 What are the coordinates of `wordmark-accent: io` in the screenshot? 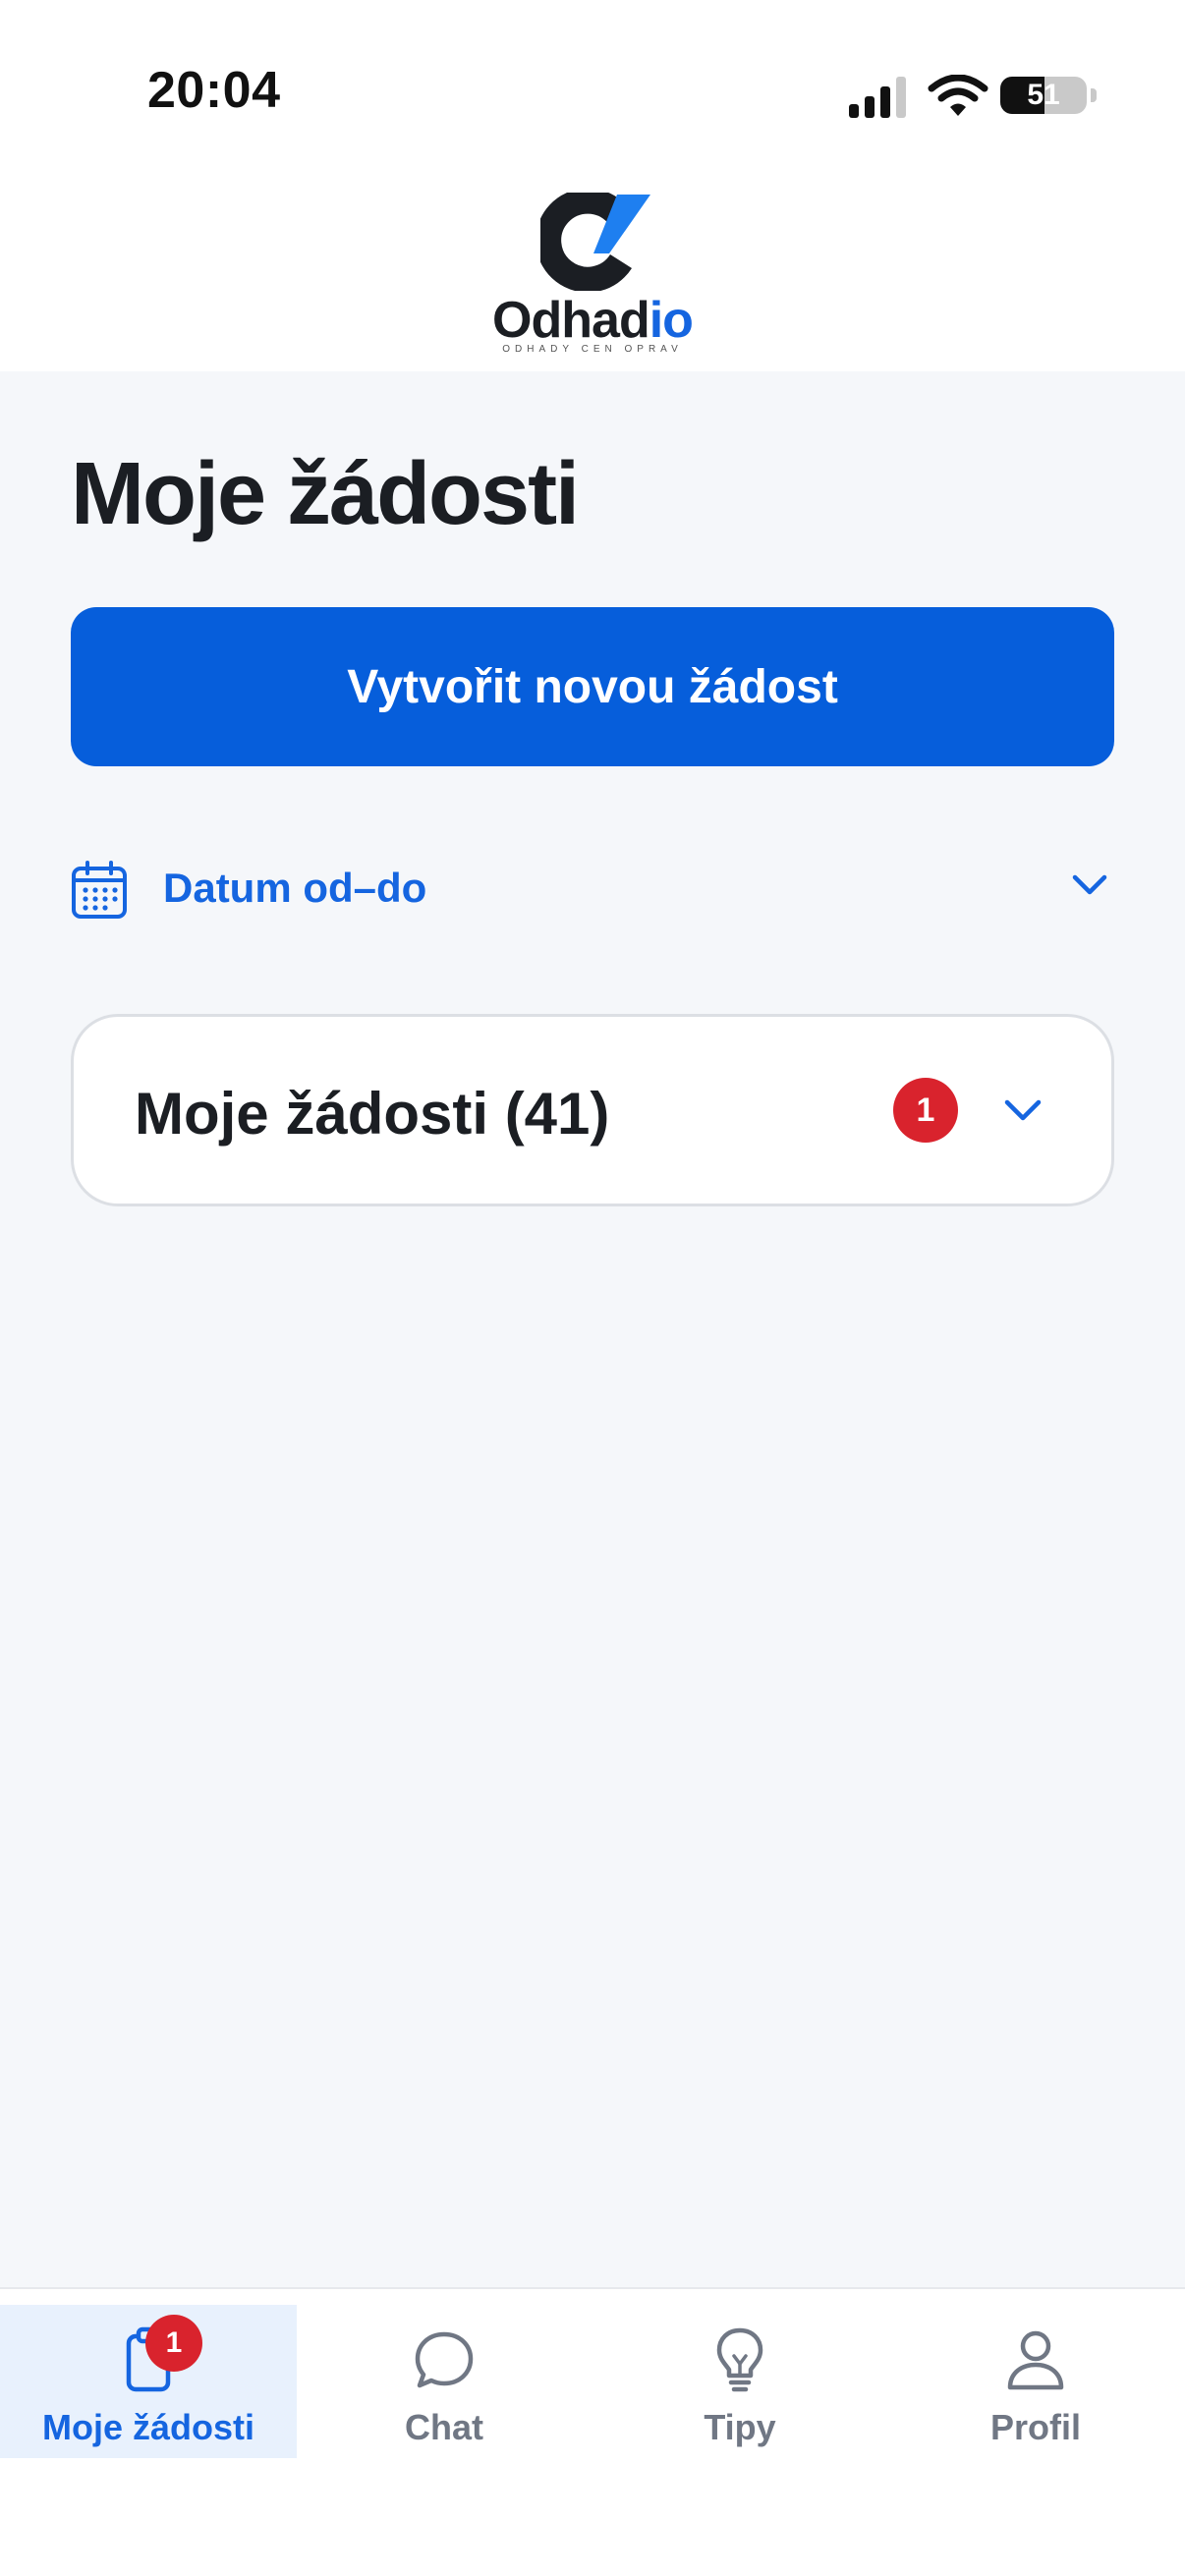 It's located at (672, 320).